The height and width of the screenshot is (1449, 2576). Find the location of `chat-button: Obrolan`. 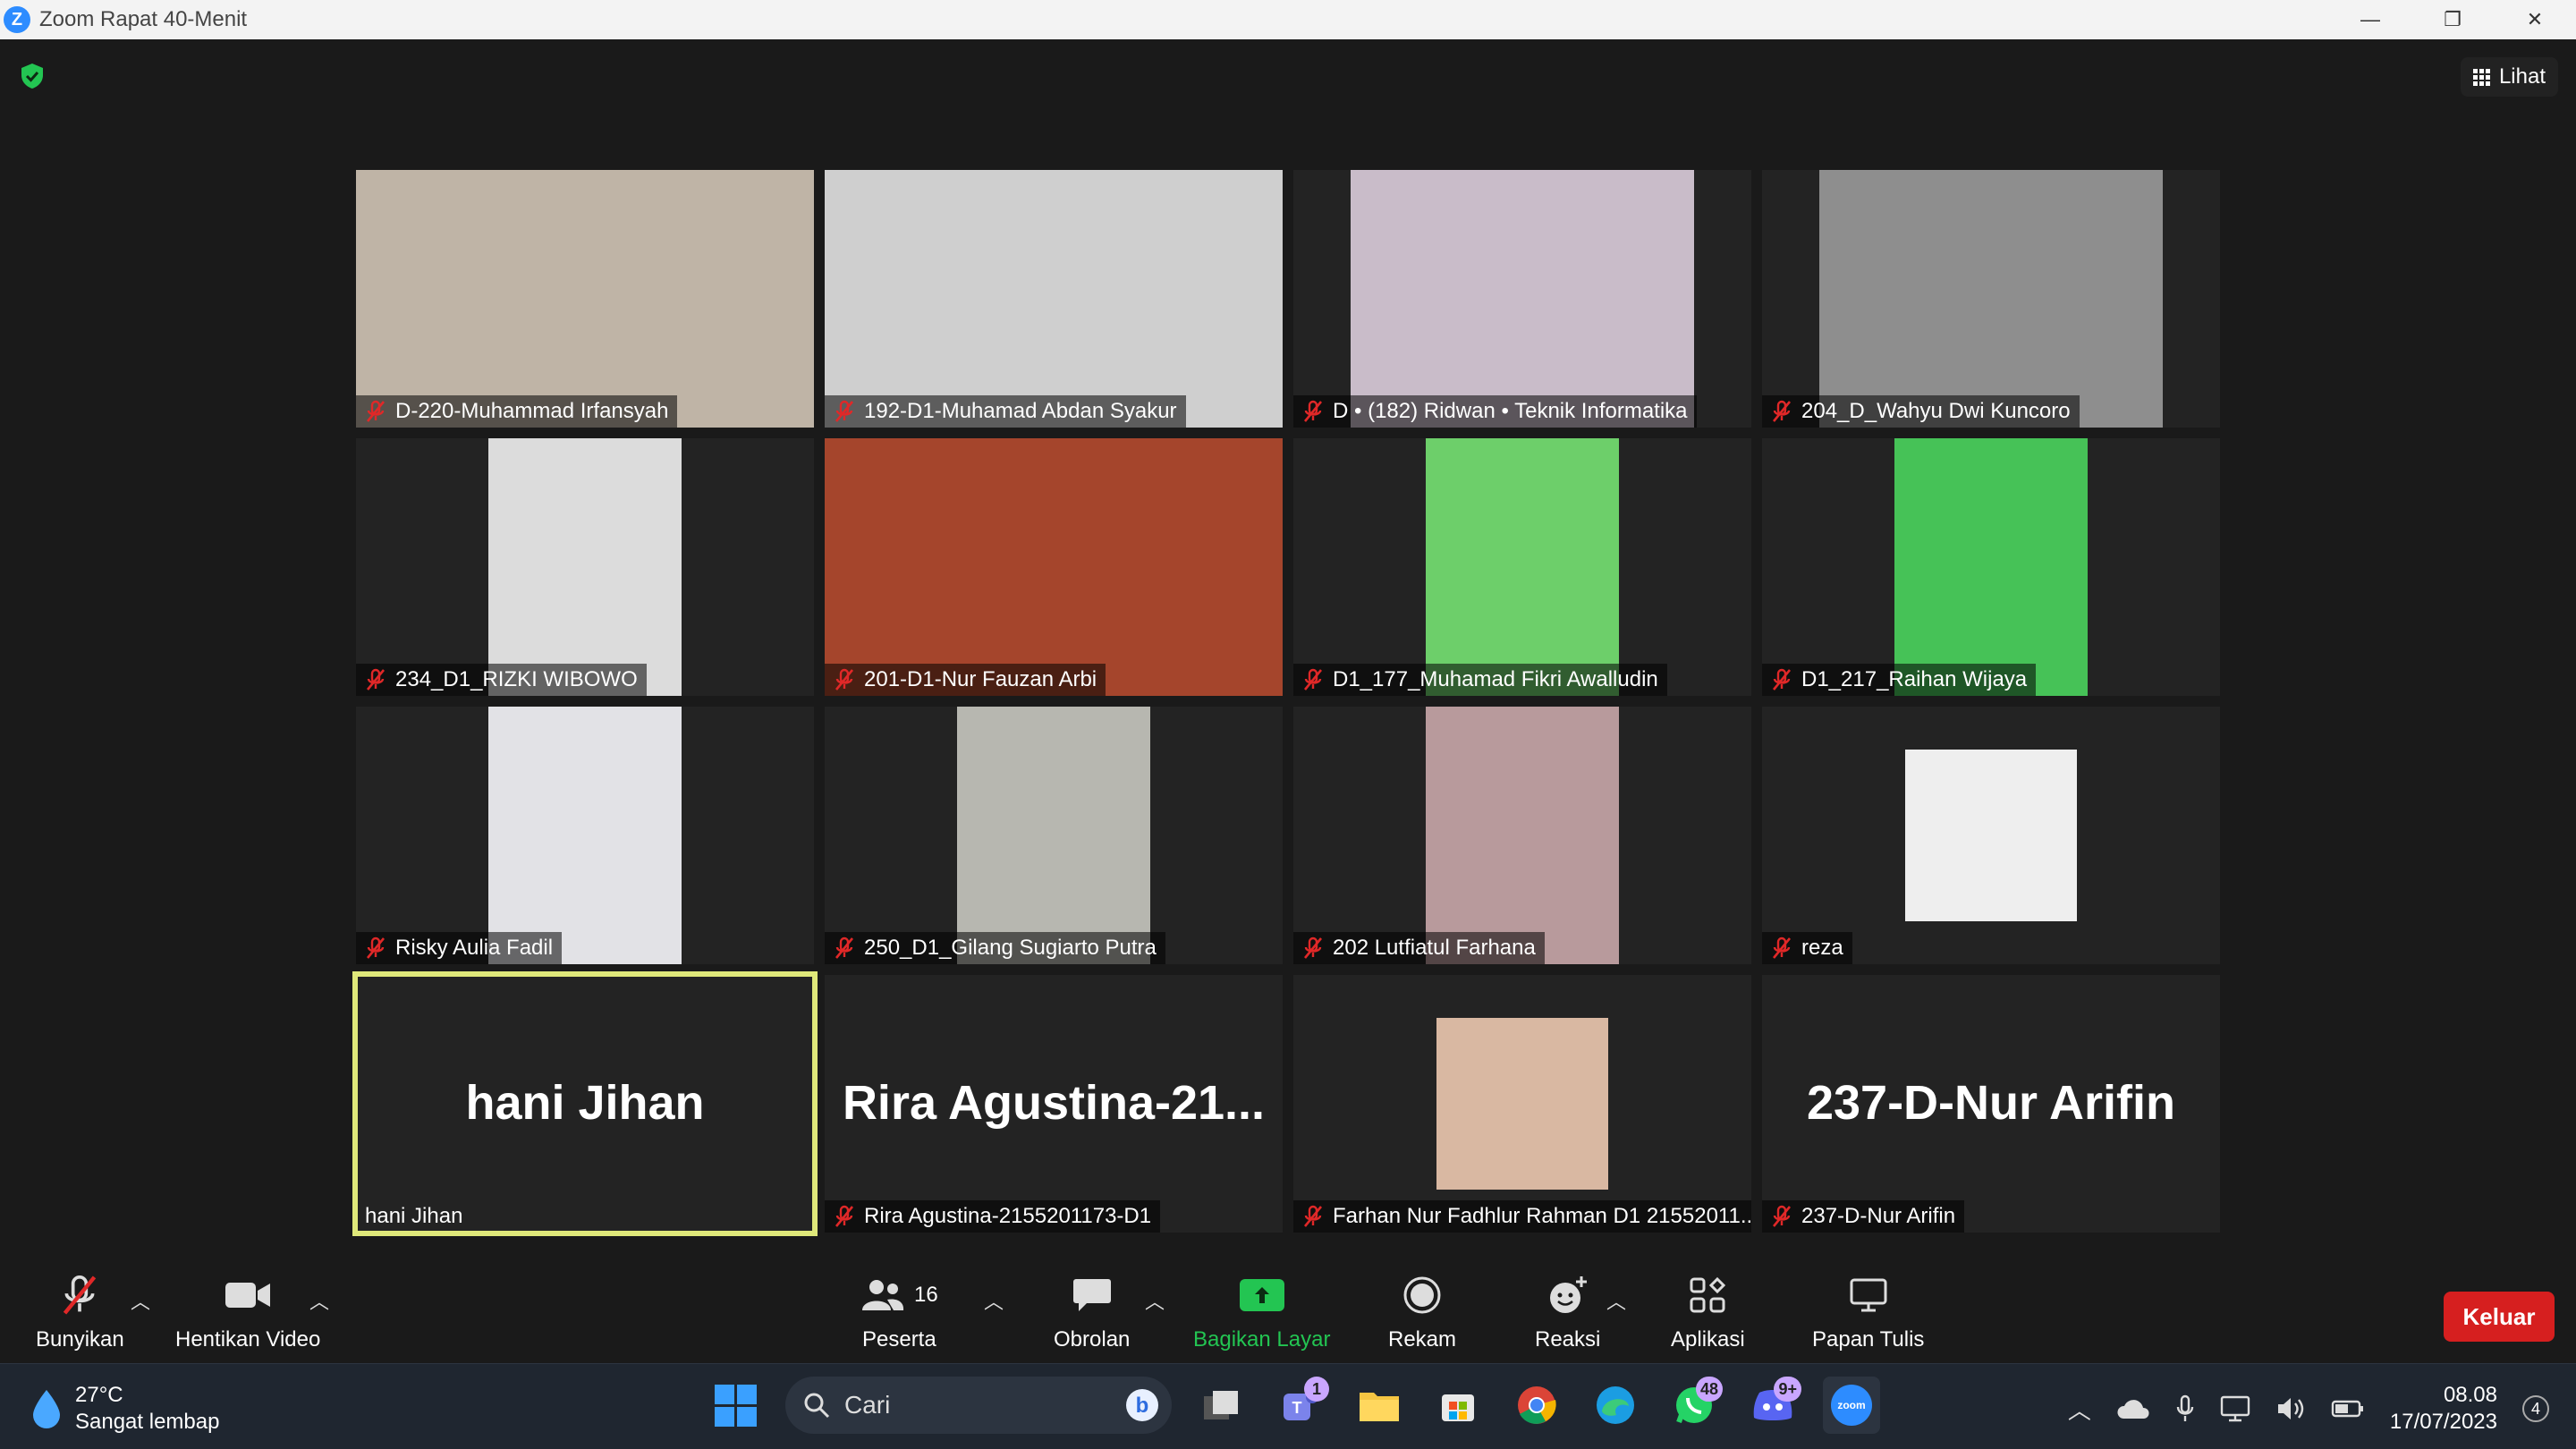

chat-button: Obrolan is located at coordinates (1092, 1313).